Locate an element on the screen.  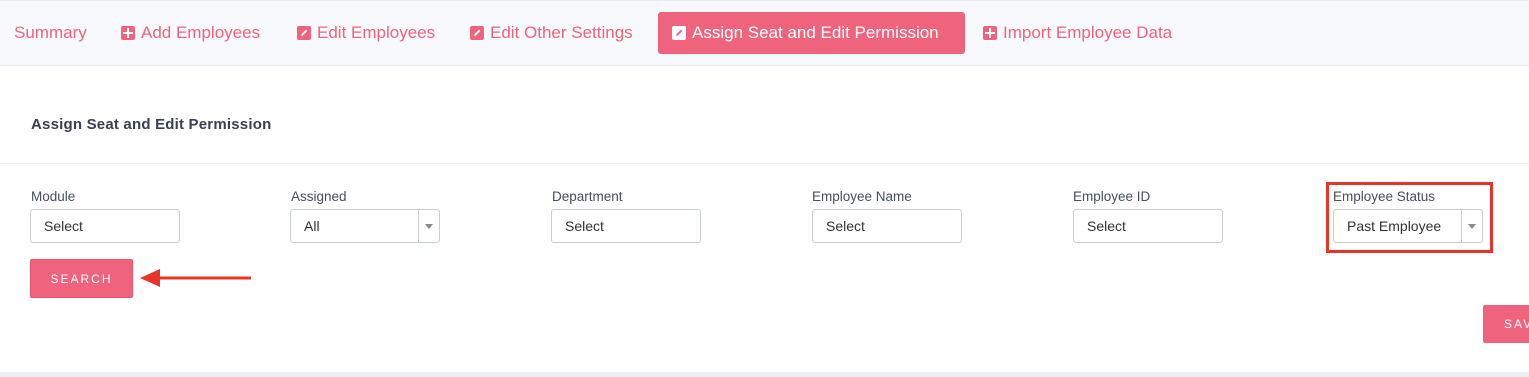
tab-assign-seat-label: Assign Seat and Edit Permission is located at coordinates (815, 32).